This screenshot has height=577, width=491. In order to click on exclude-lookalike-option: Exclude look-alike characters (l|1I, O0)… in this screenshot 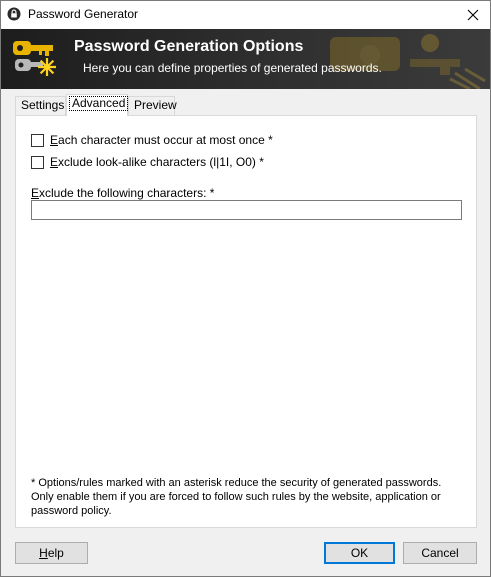, I will do `click(147, 162)`.